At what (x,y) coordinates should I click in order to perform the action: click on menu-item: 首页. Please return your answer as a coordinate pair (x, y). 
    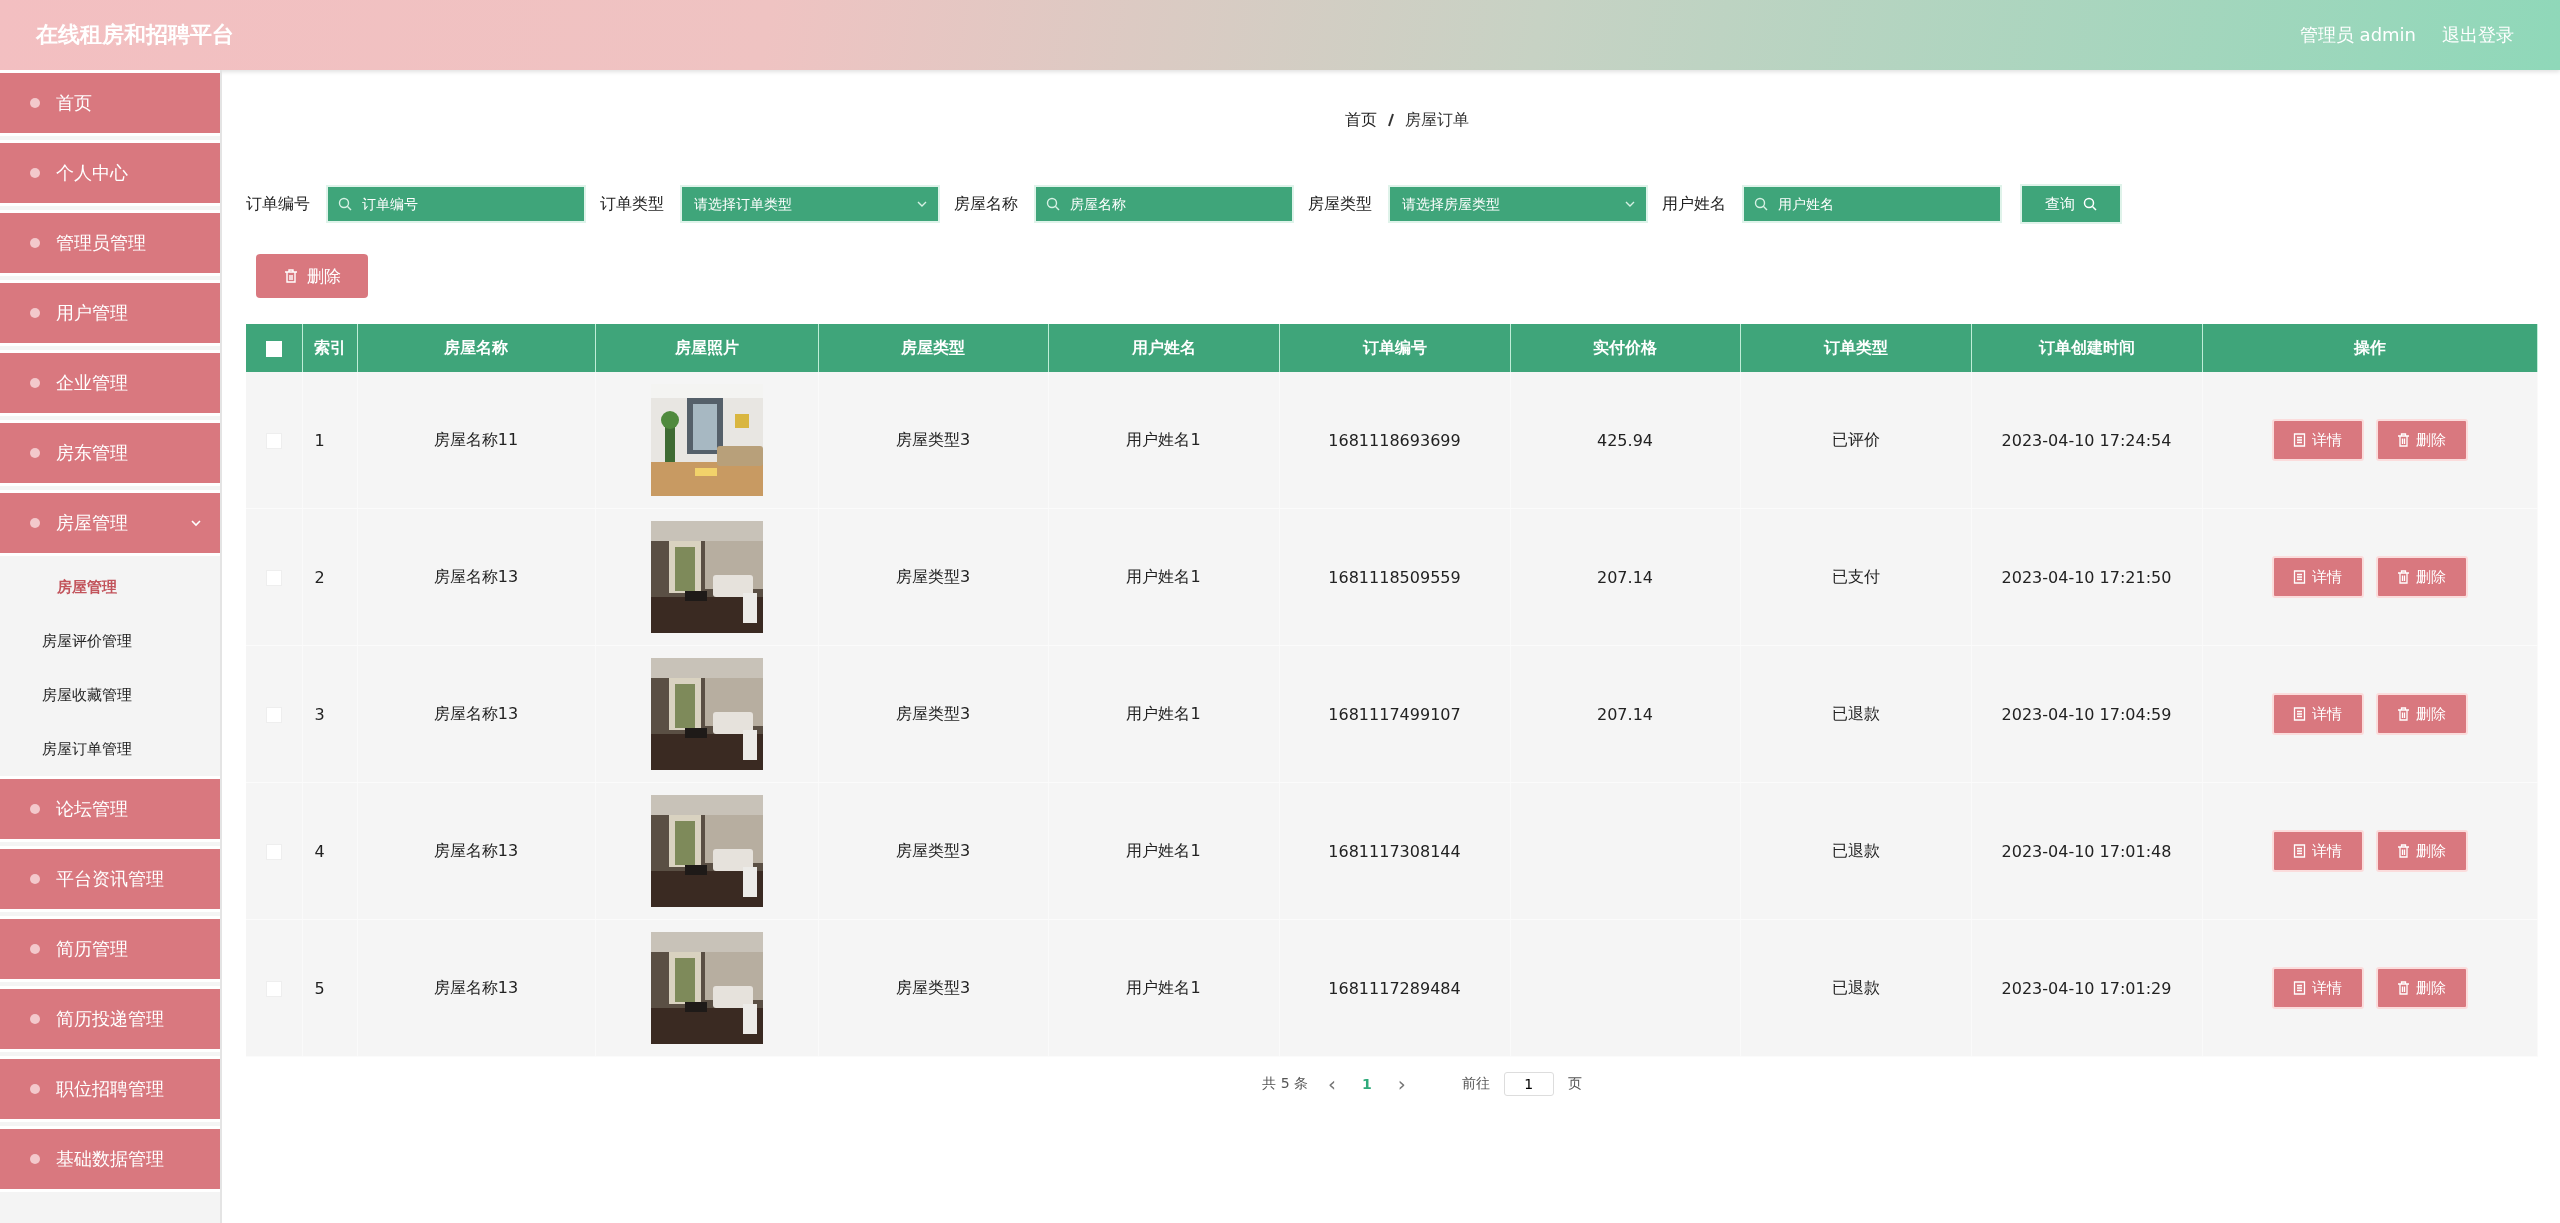
    Looking at the image, I should click on (110, 103).